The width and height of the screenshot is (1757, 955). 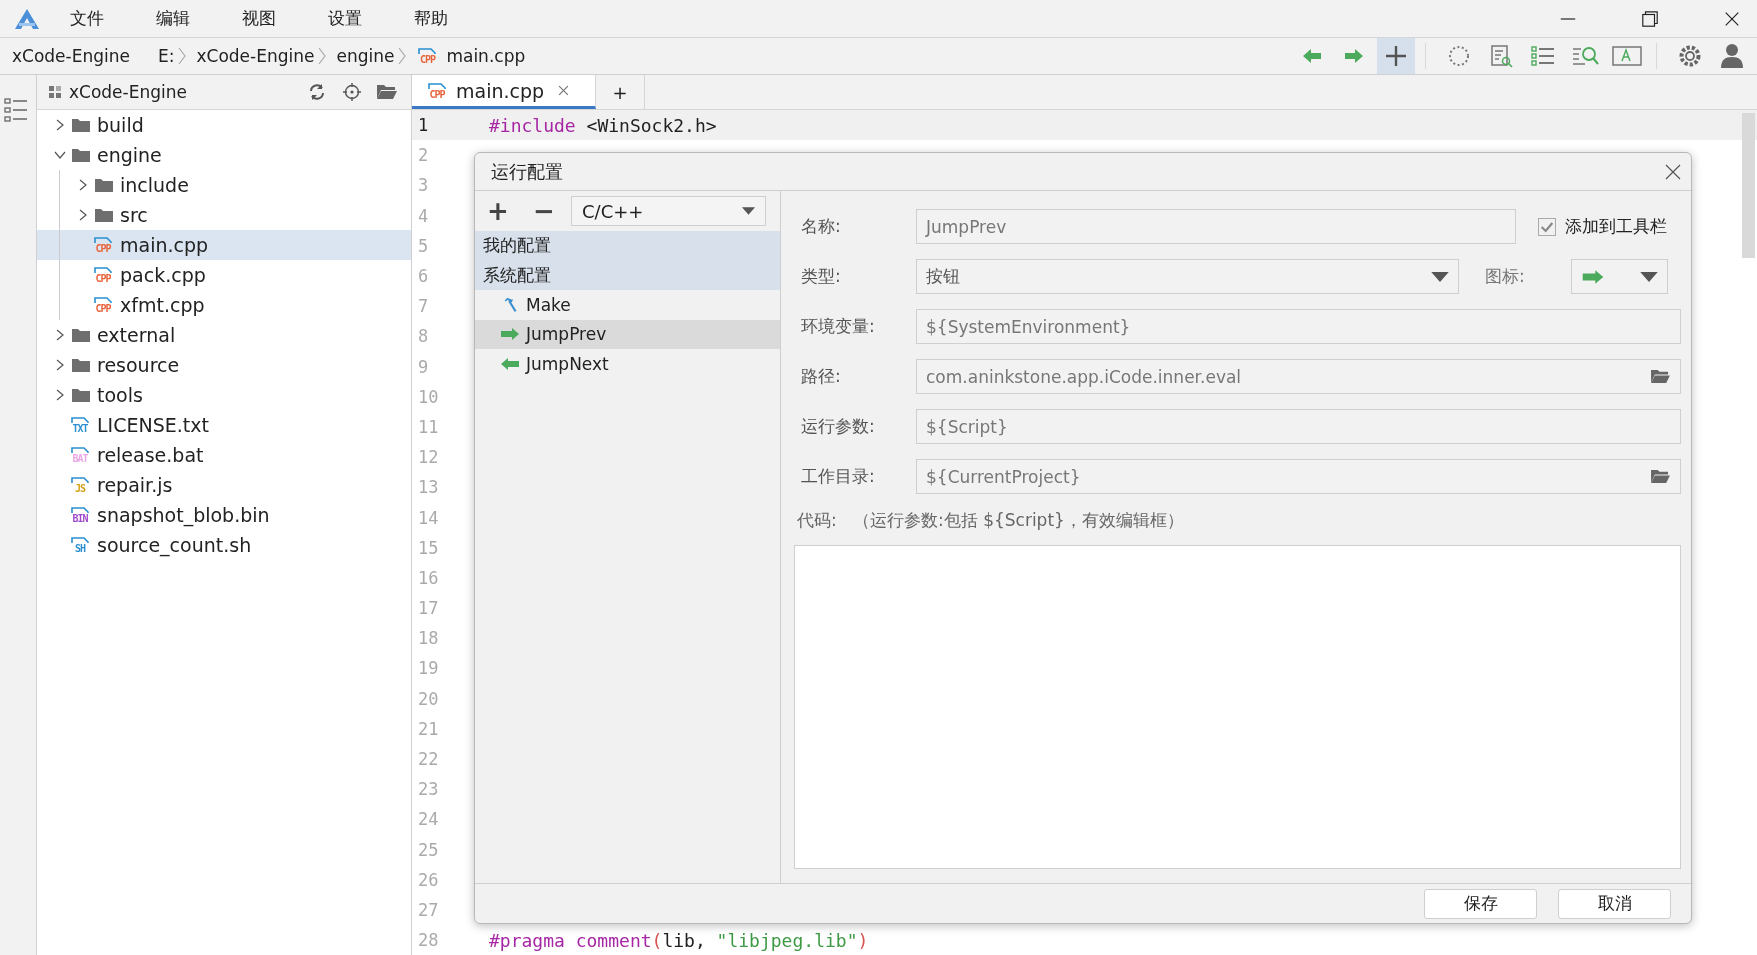 I want to click on field-label: 工作目录:, so click(x=838, y=476).